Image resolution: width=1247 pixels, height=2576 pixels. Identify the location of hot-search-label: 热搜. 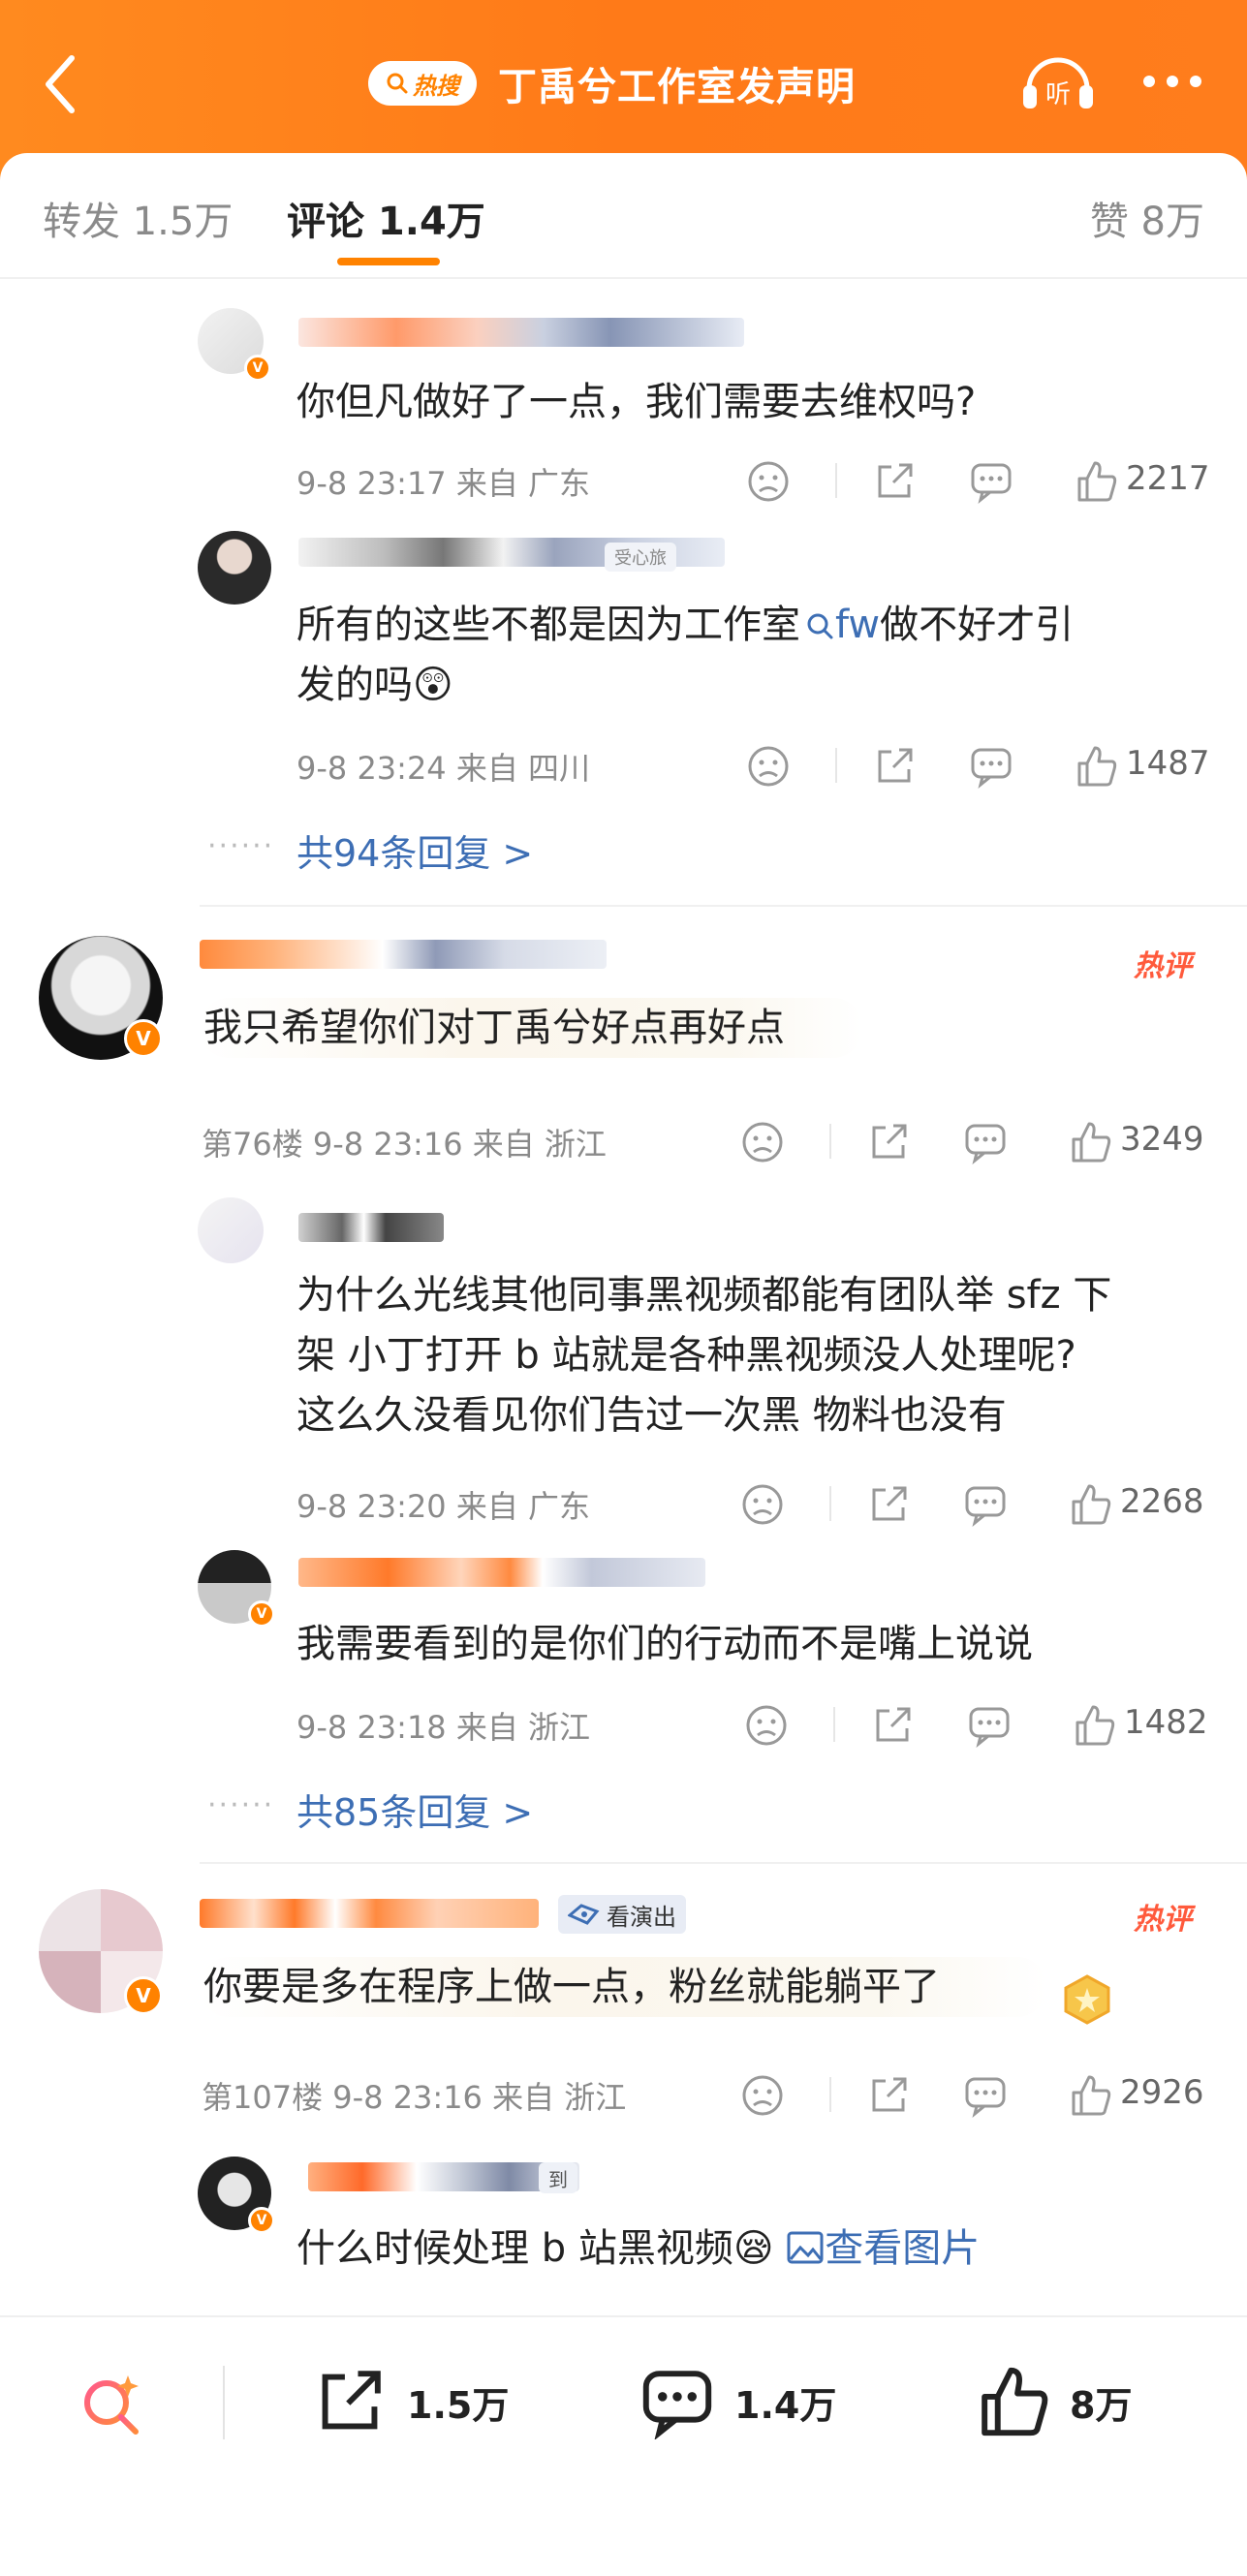
(436, 86).